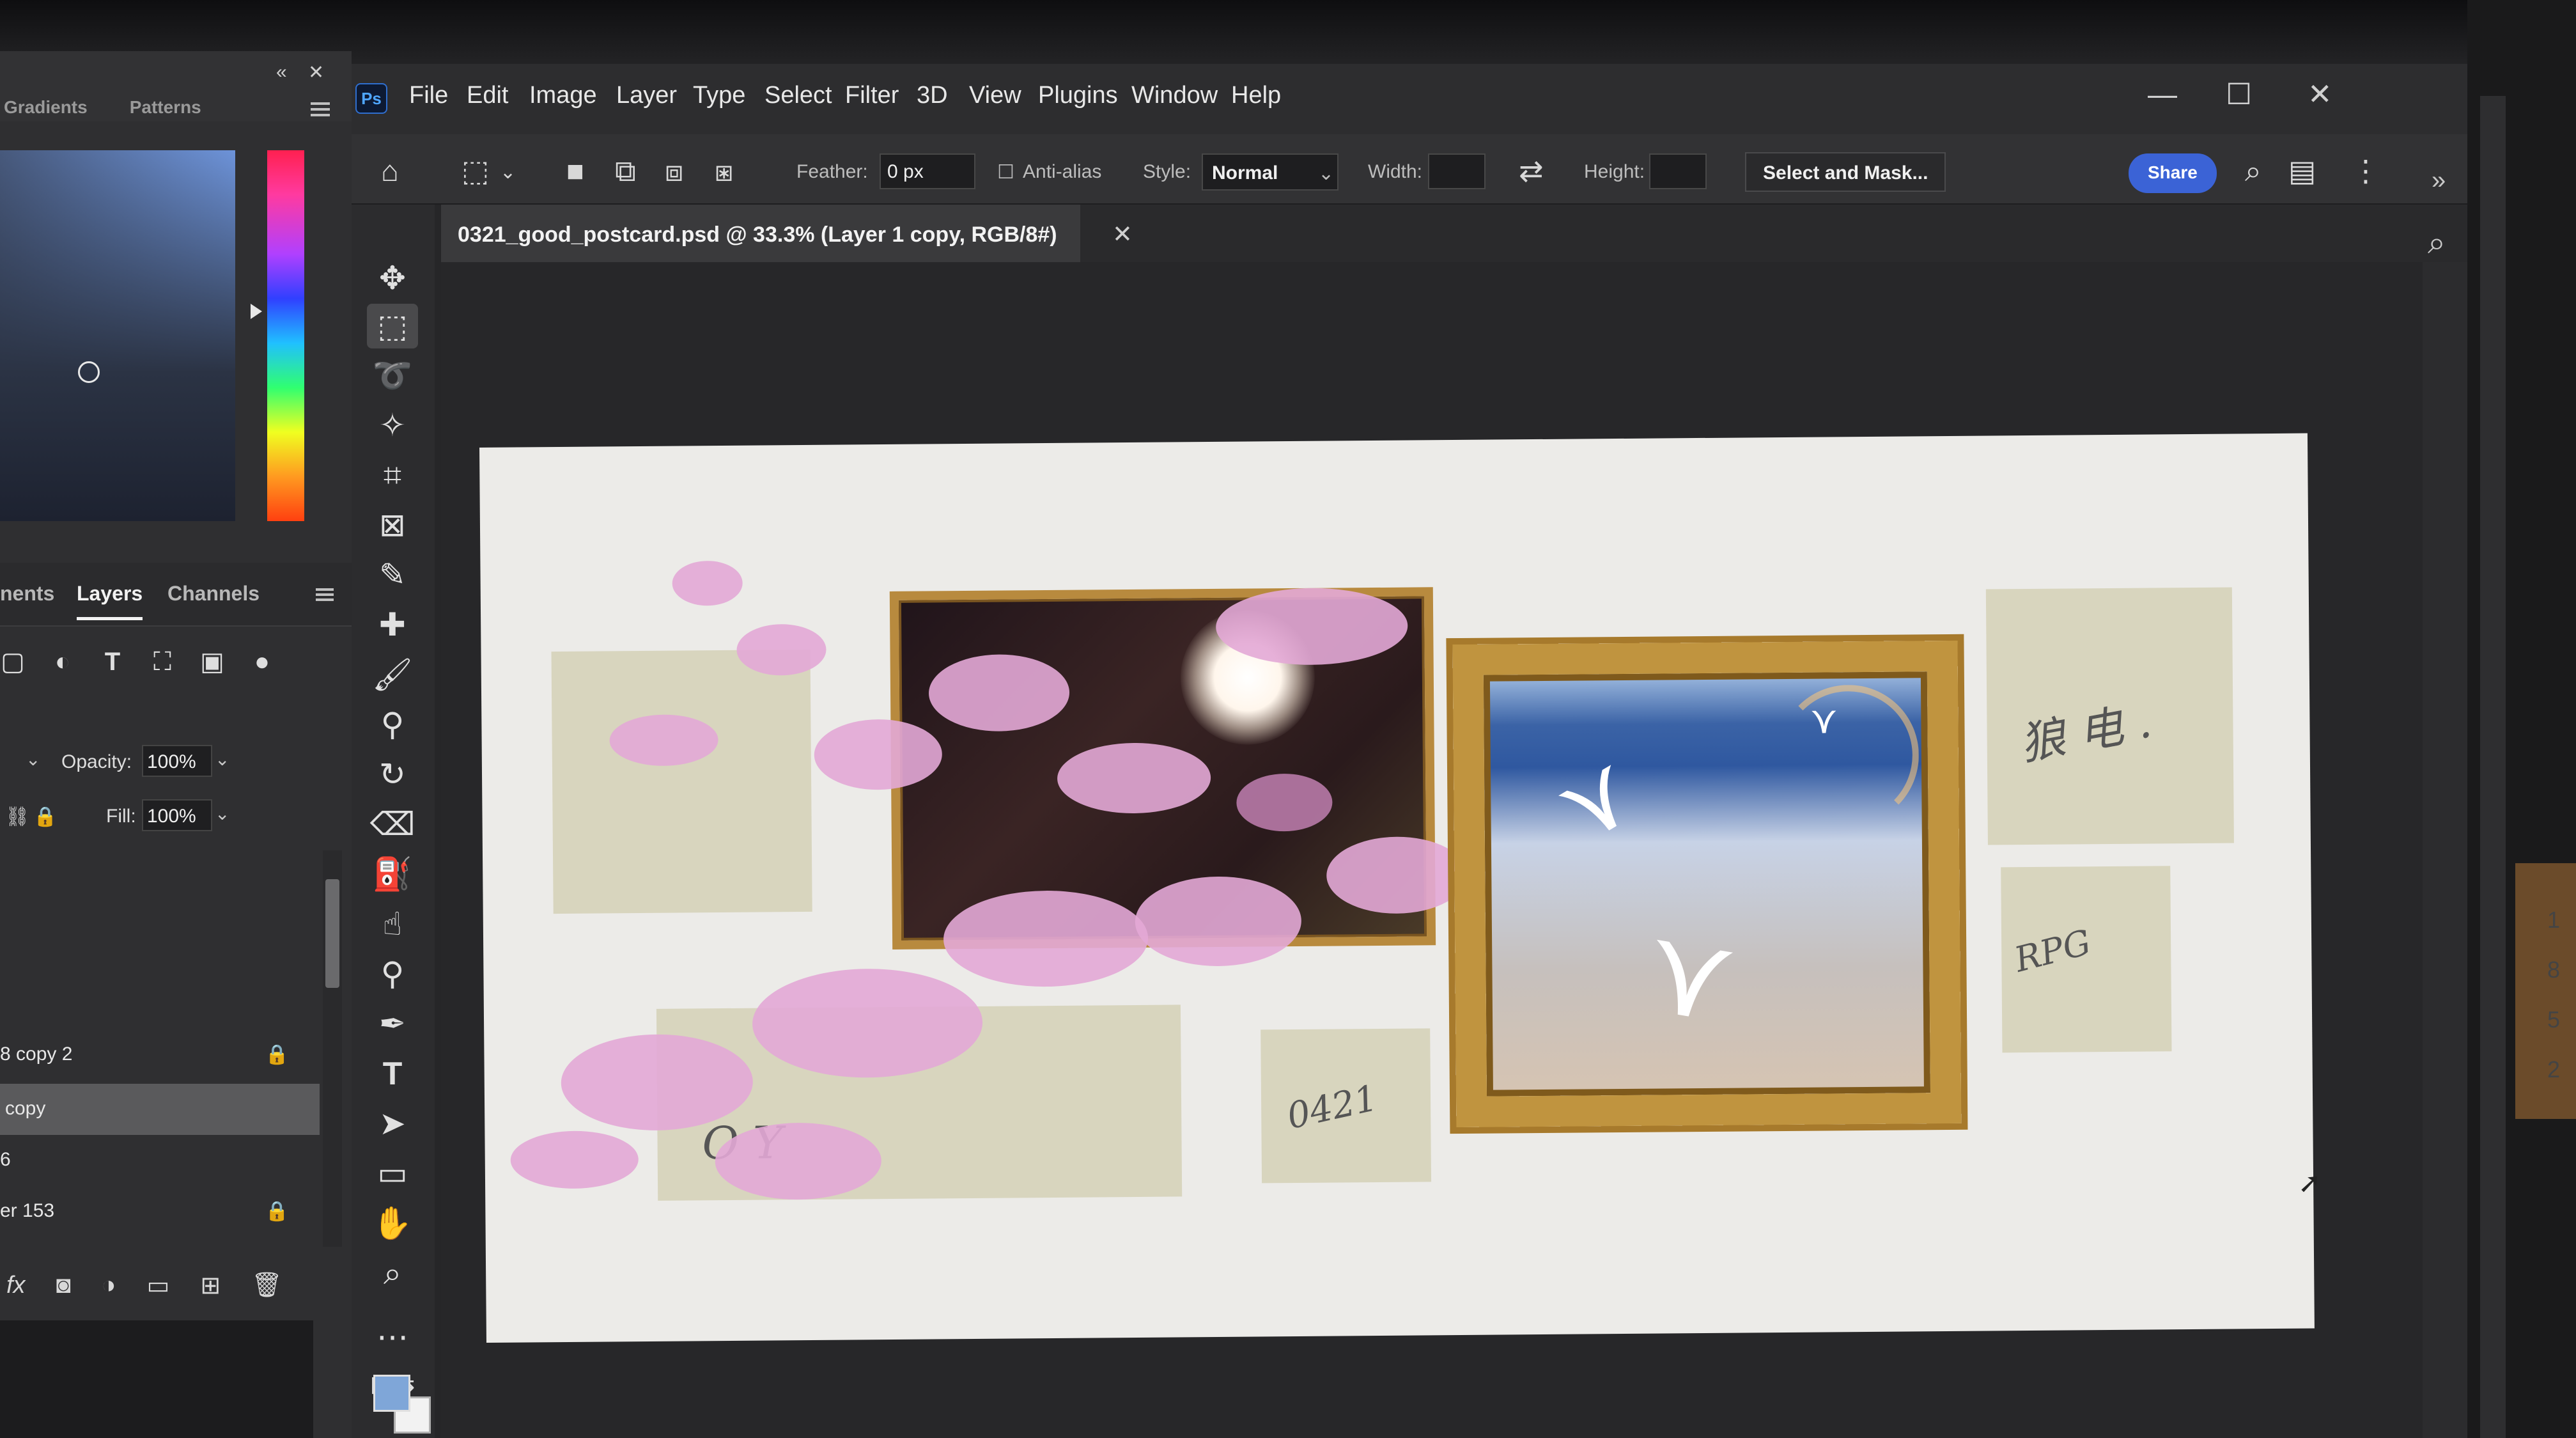  I want to click on rectangle-tool-icon: ▭, so click(392, 1173).